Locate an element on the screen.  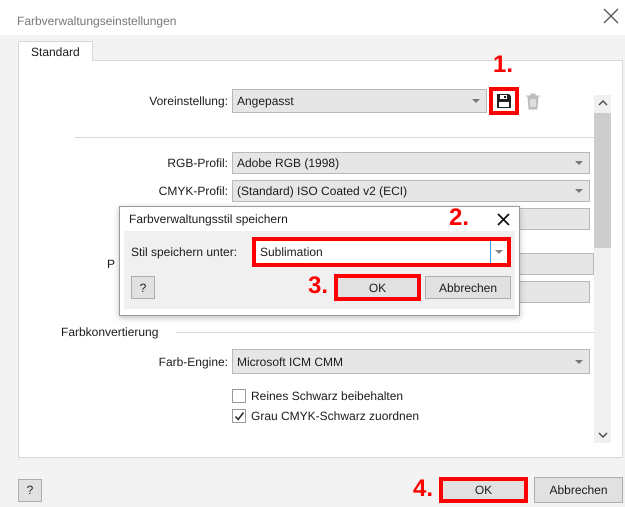
field-label: Farb-Engine: is located at coordinates (193, 361).